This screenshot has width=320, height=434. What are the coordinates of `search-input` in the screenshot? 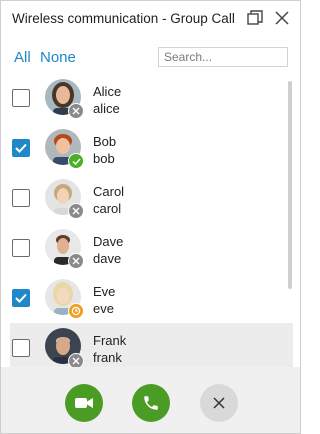 It's located at (223, 57).